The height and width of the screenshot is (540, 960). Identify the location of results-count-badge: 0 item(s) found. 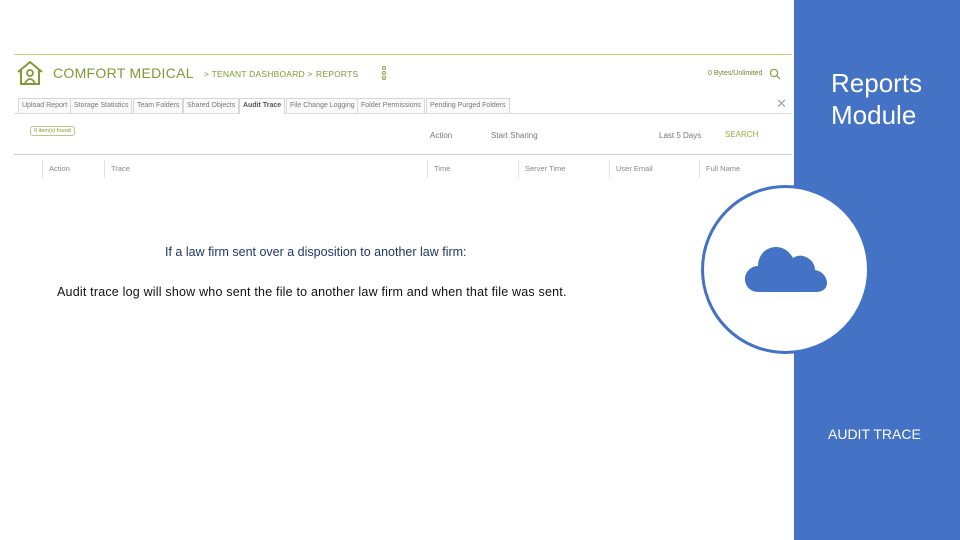
(52, 131).